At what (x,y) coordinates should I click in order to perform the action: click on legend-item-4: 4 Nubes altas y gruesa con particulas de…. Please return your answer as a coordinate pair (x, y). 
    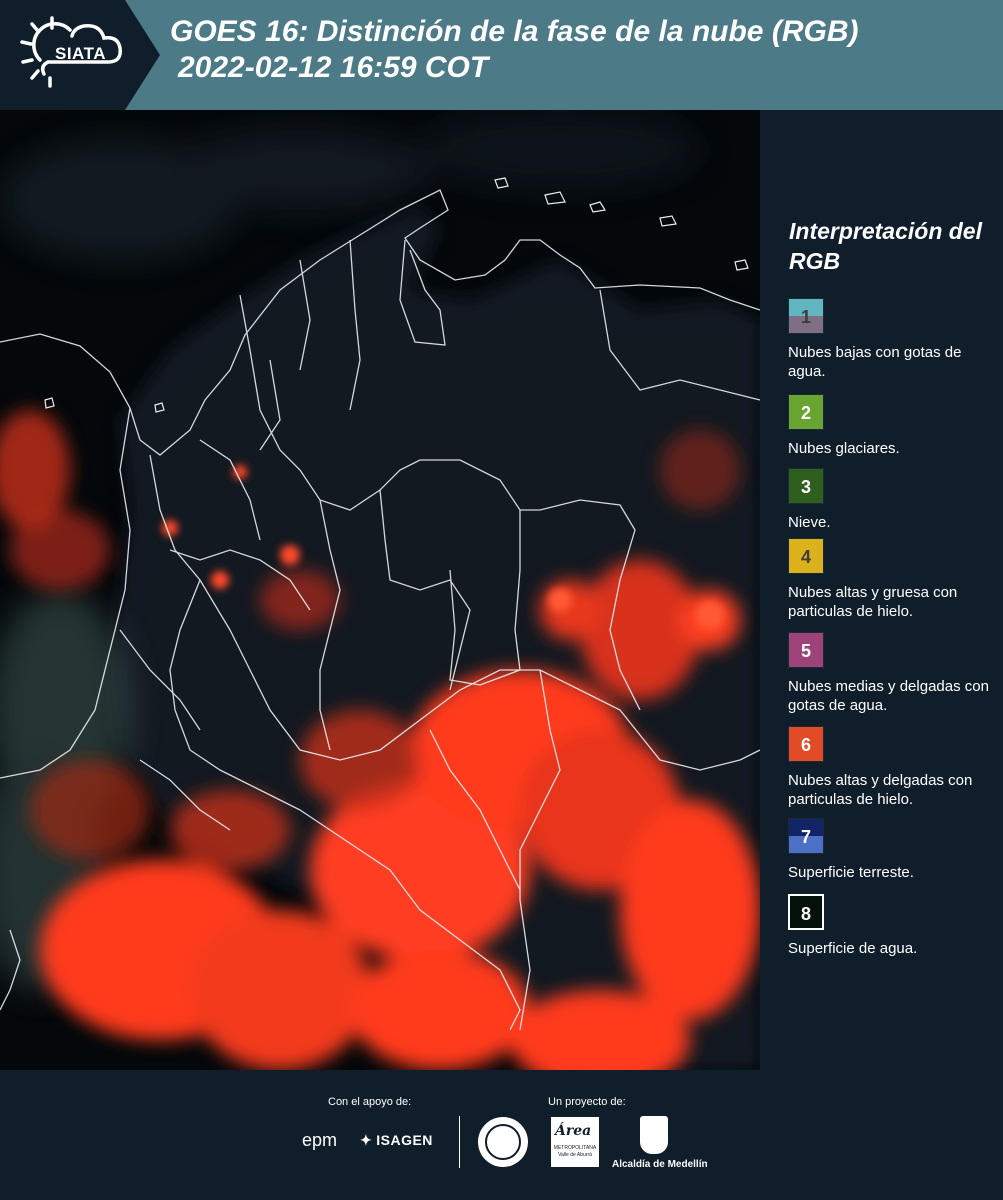
    Looking at the image, I should click on (894, 579).